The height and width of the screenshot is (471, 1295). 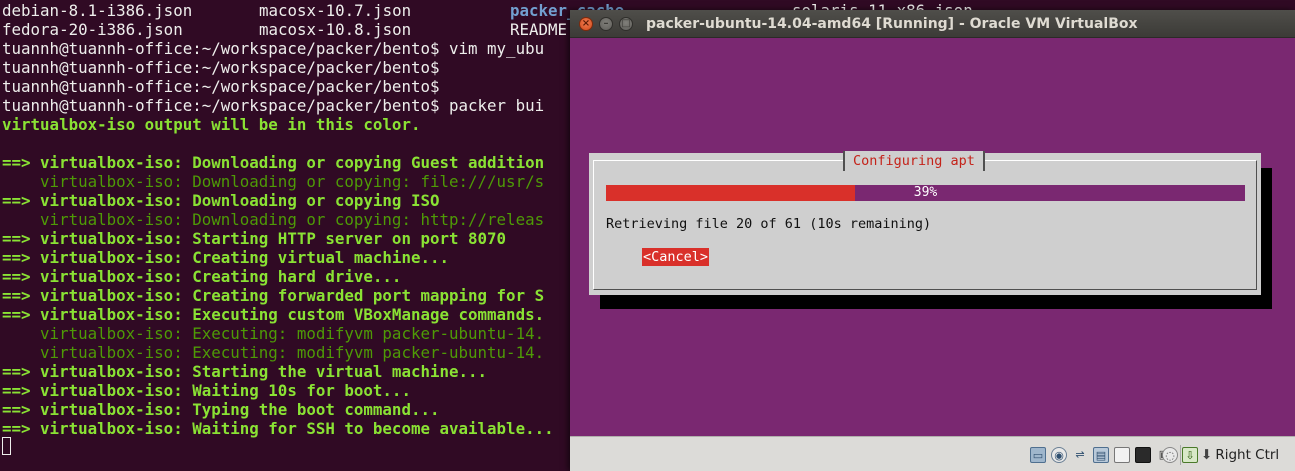 I want to click on optical-disk-icon: ◉, so click(x=1059, y=455).